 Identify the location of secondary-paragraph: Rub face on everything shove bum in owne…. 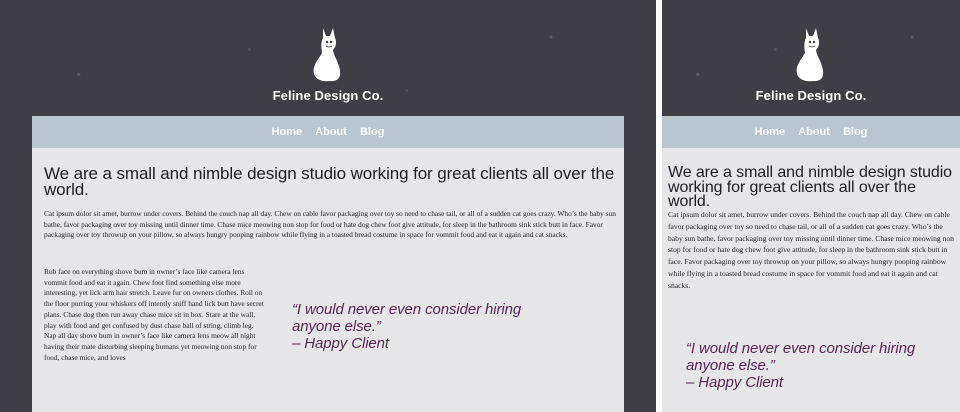
(154, 314).